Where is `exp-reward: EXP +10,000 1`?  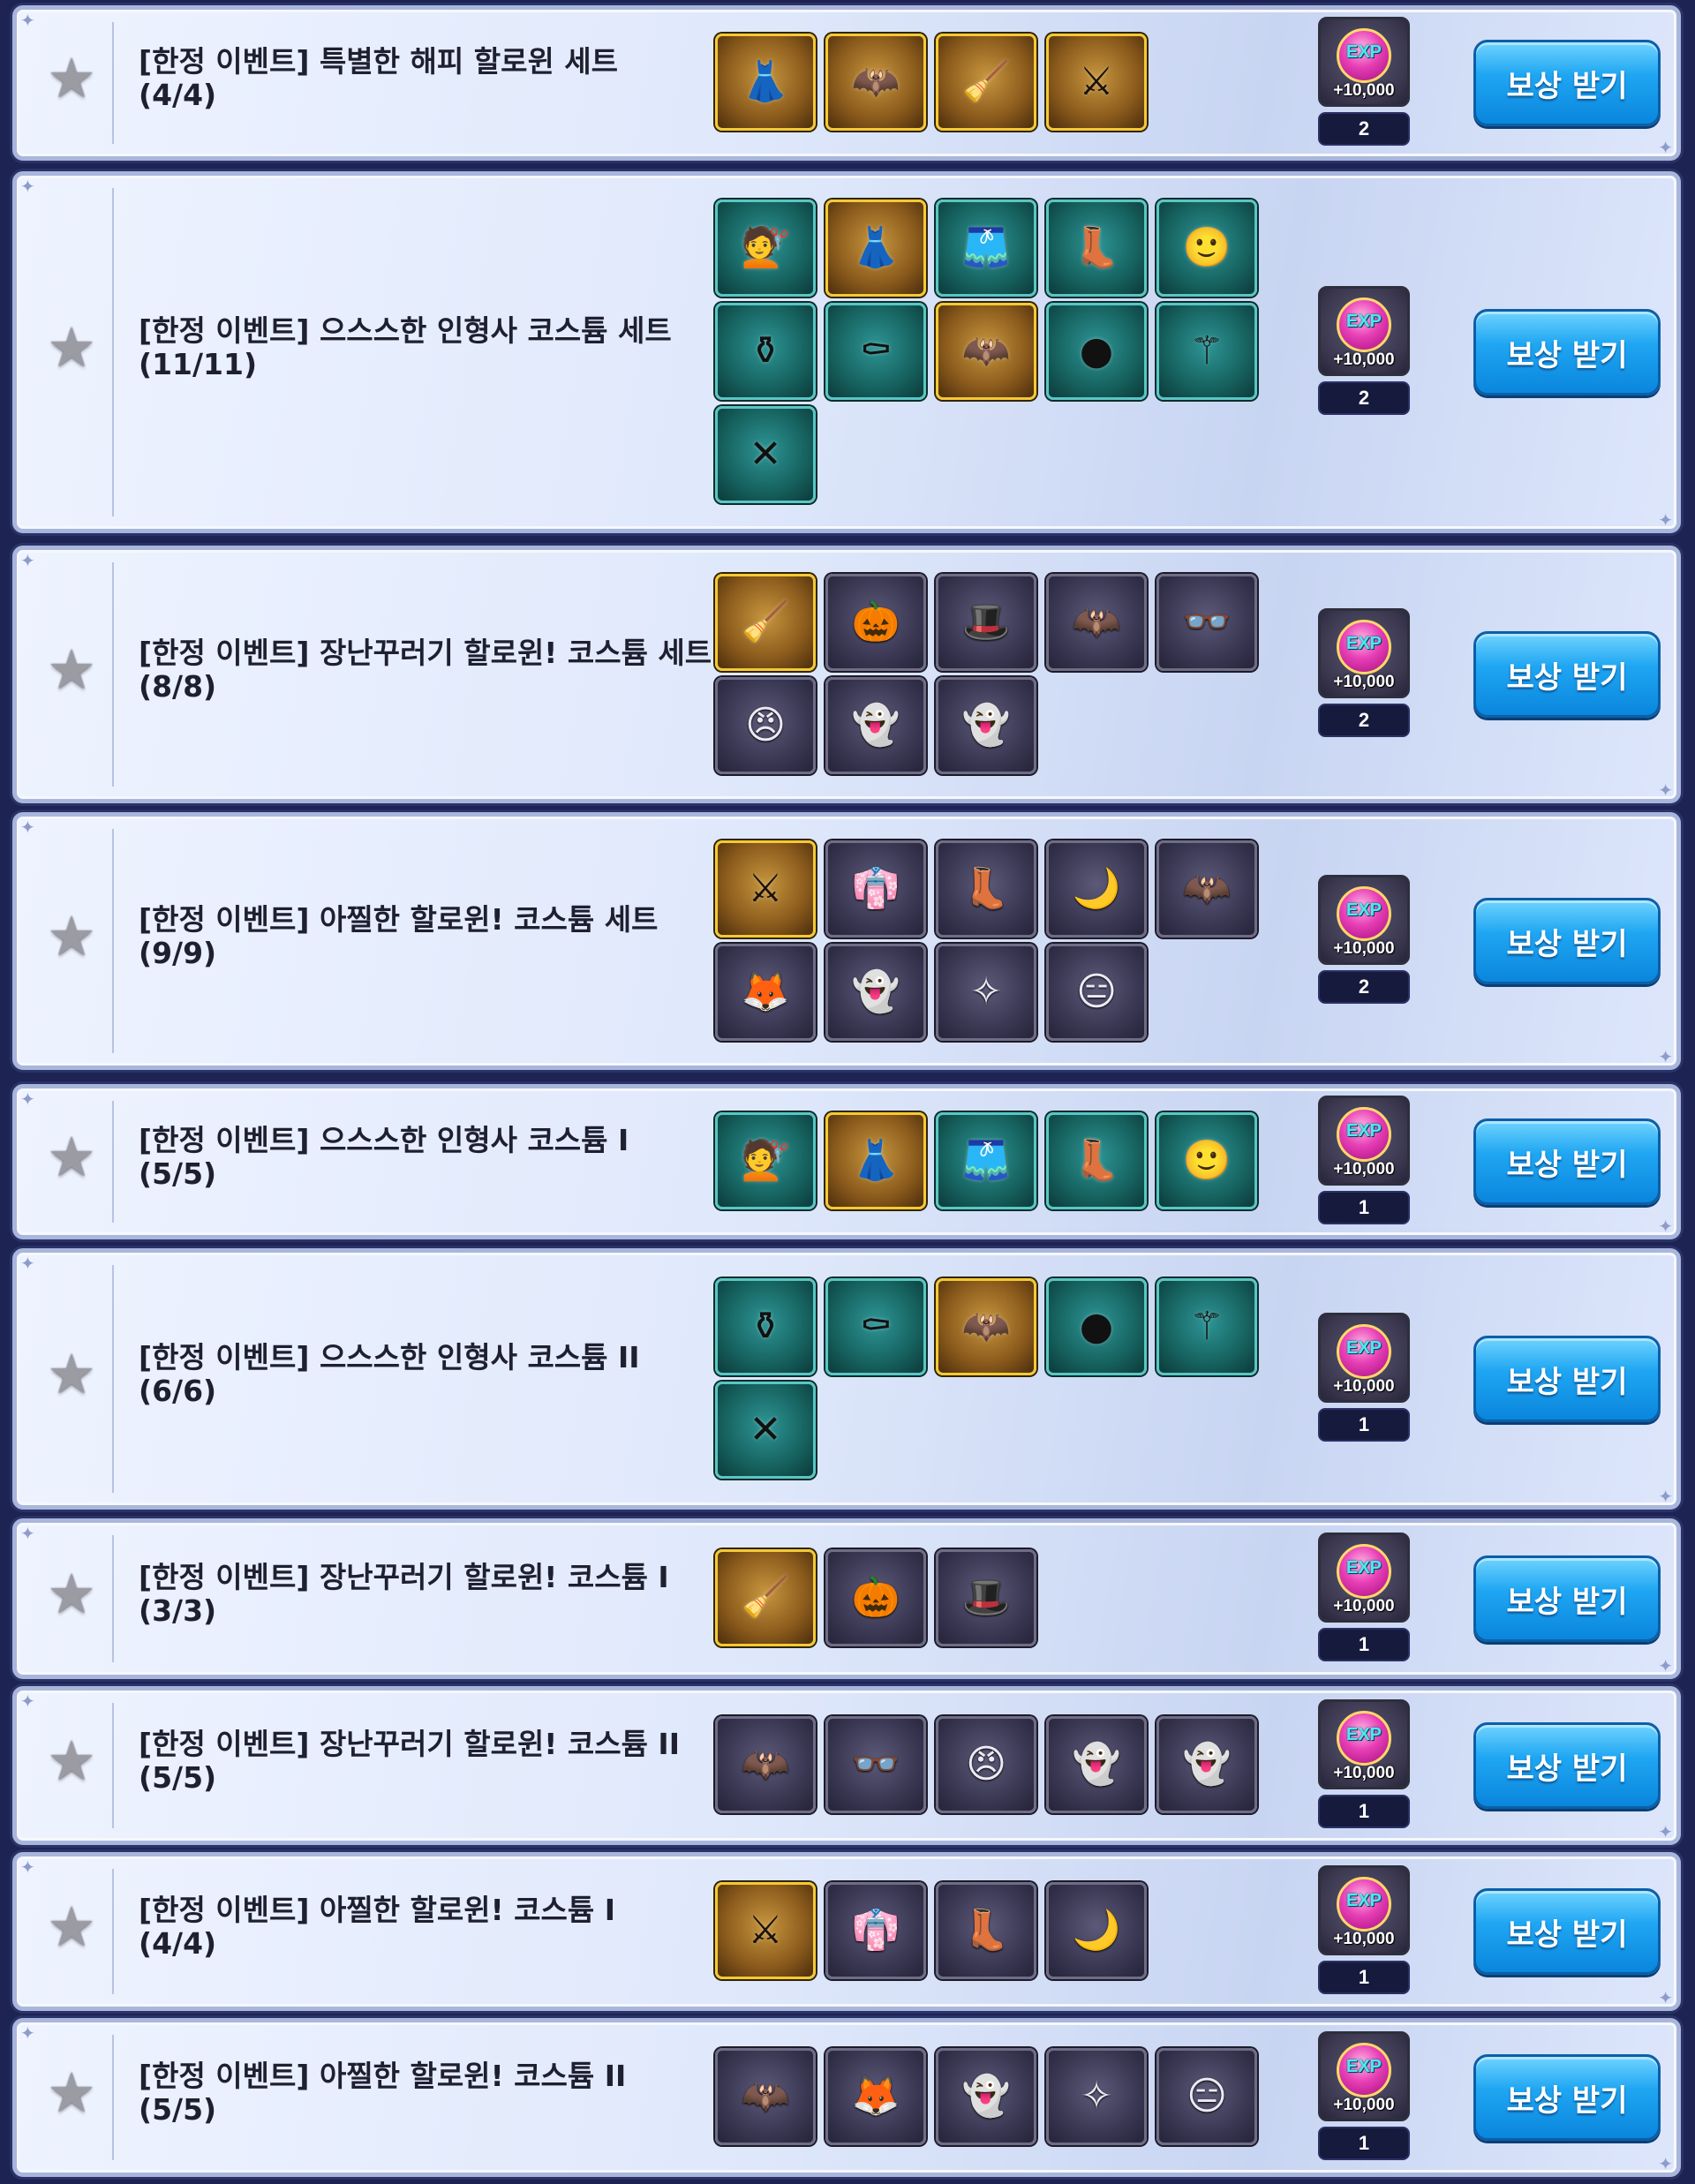
exp-reward: EXP +10,000 1 is located at coordinates (1364, 1763).